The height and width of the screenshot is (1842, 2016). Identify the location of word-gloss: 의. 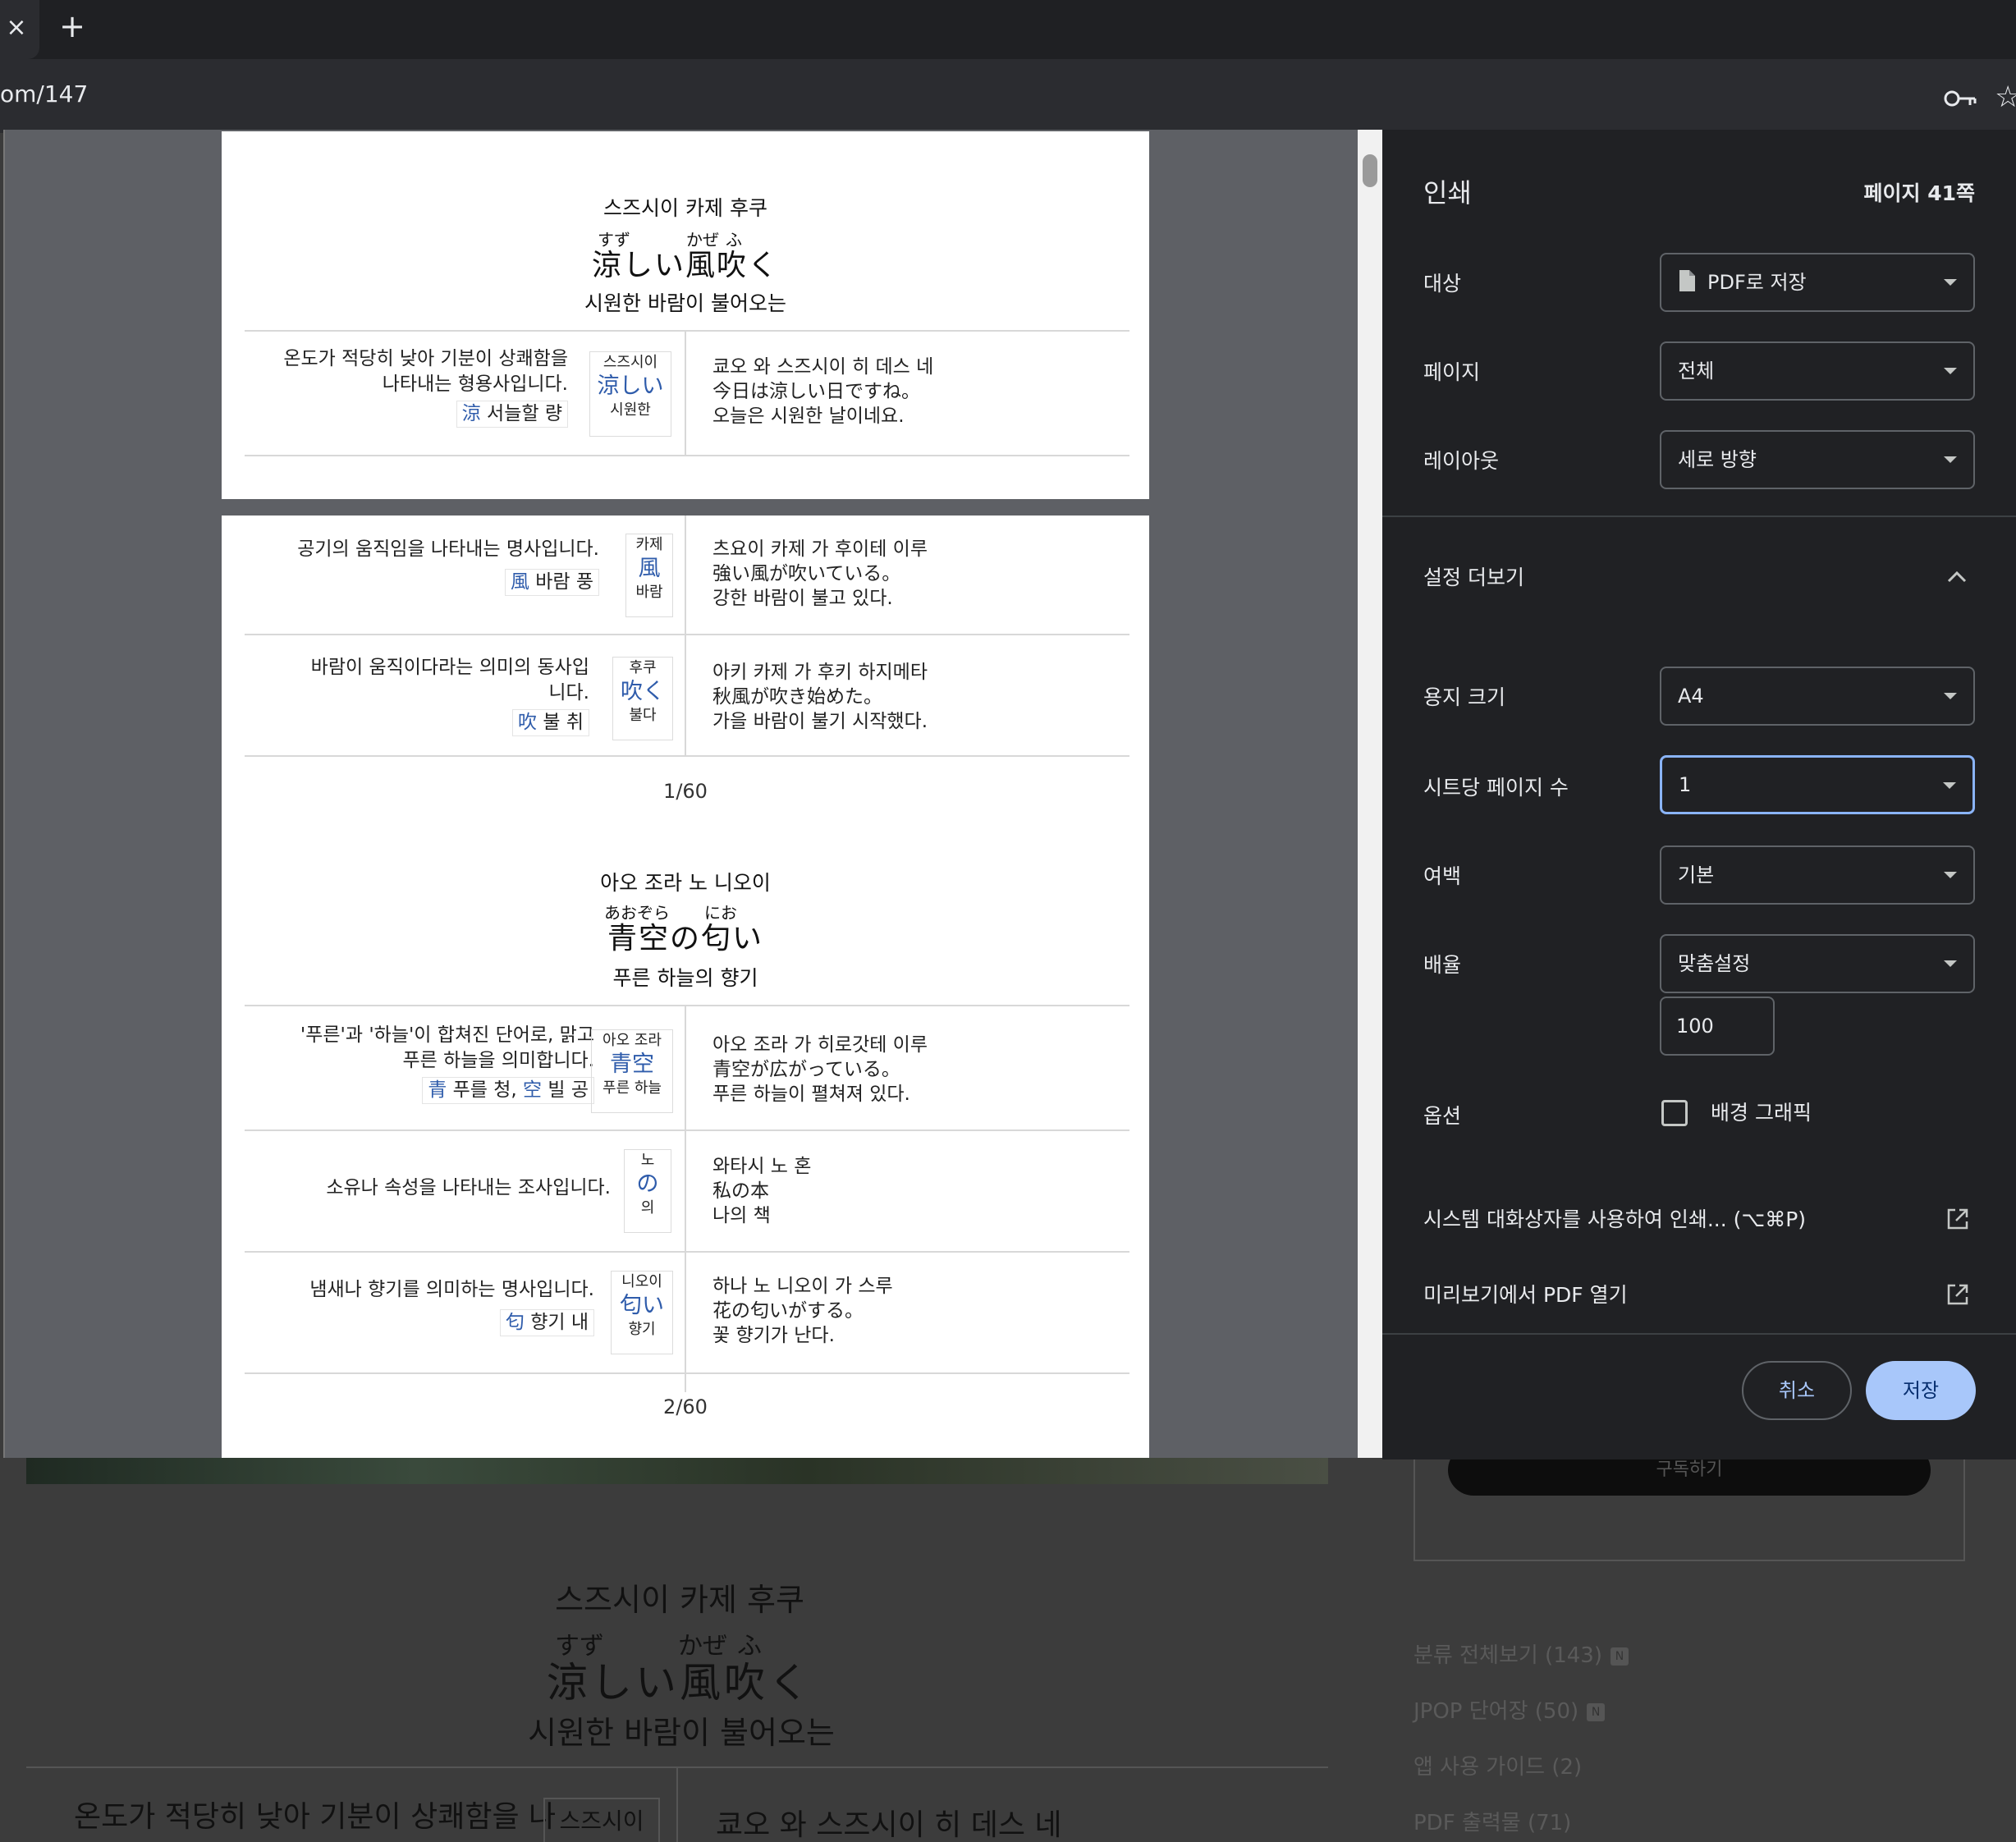
(647, 1208).